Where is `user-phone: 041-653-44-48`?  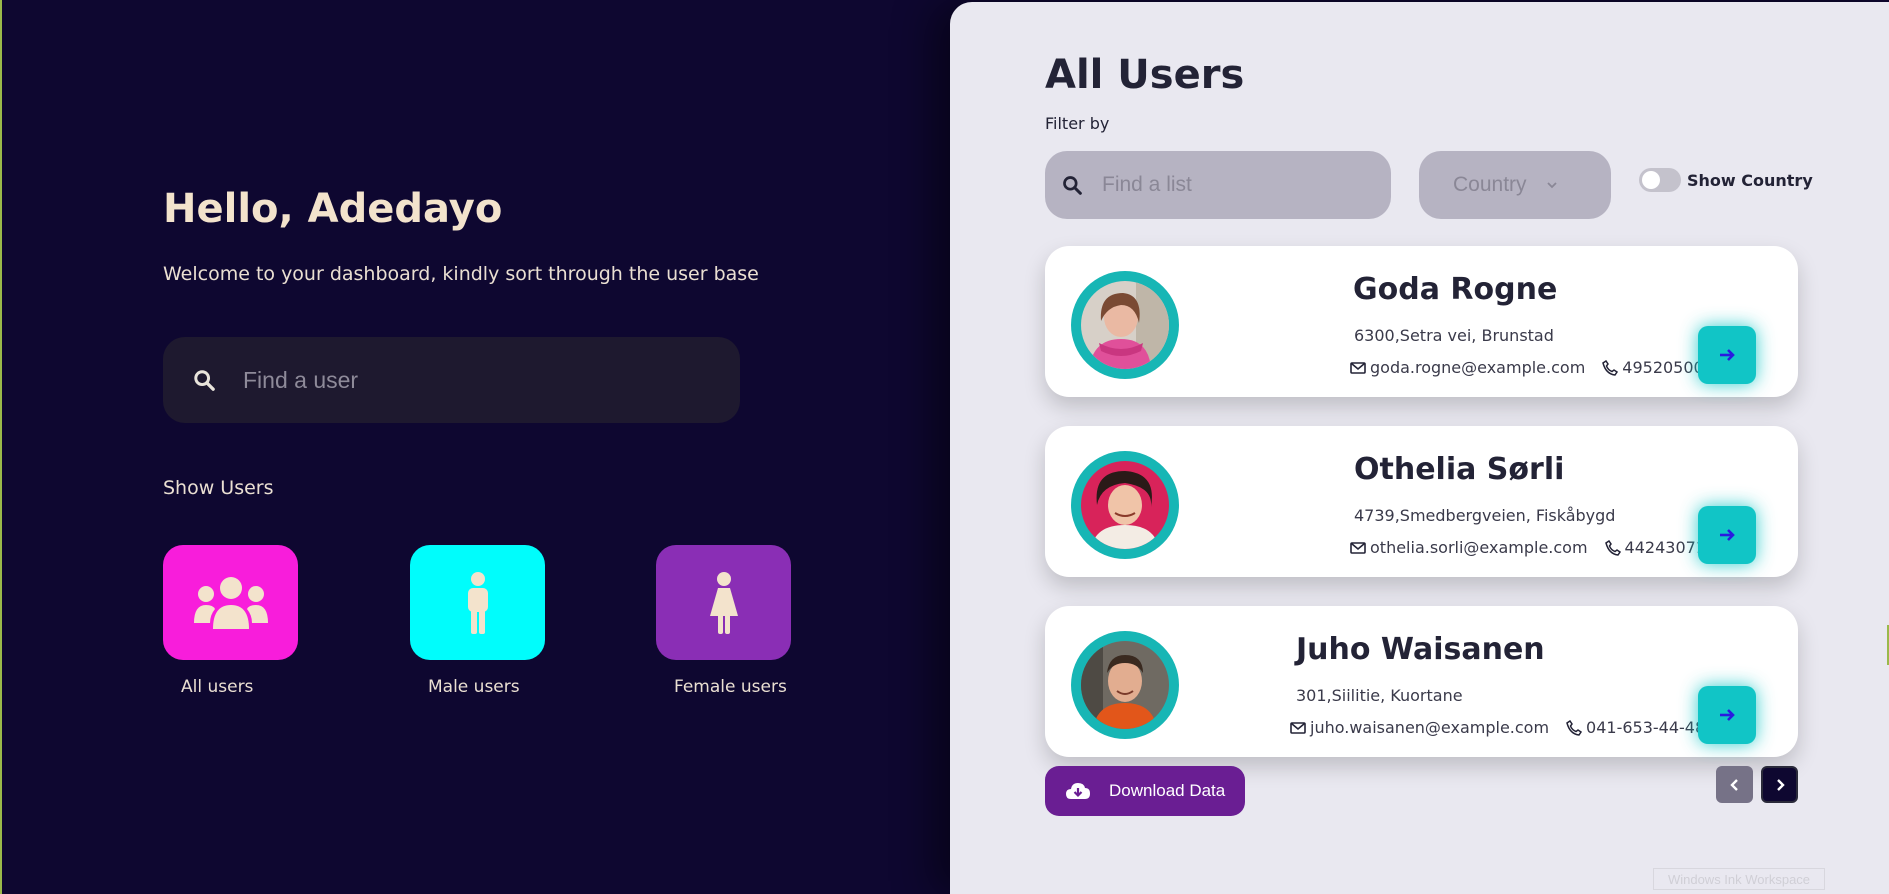
user-phone: 041-653-44-48 is located at coordinates (1646, 727).